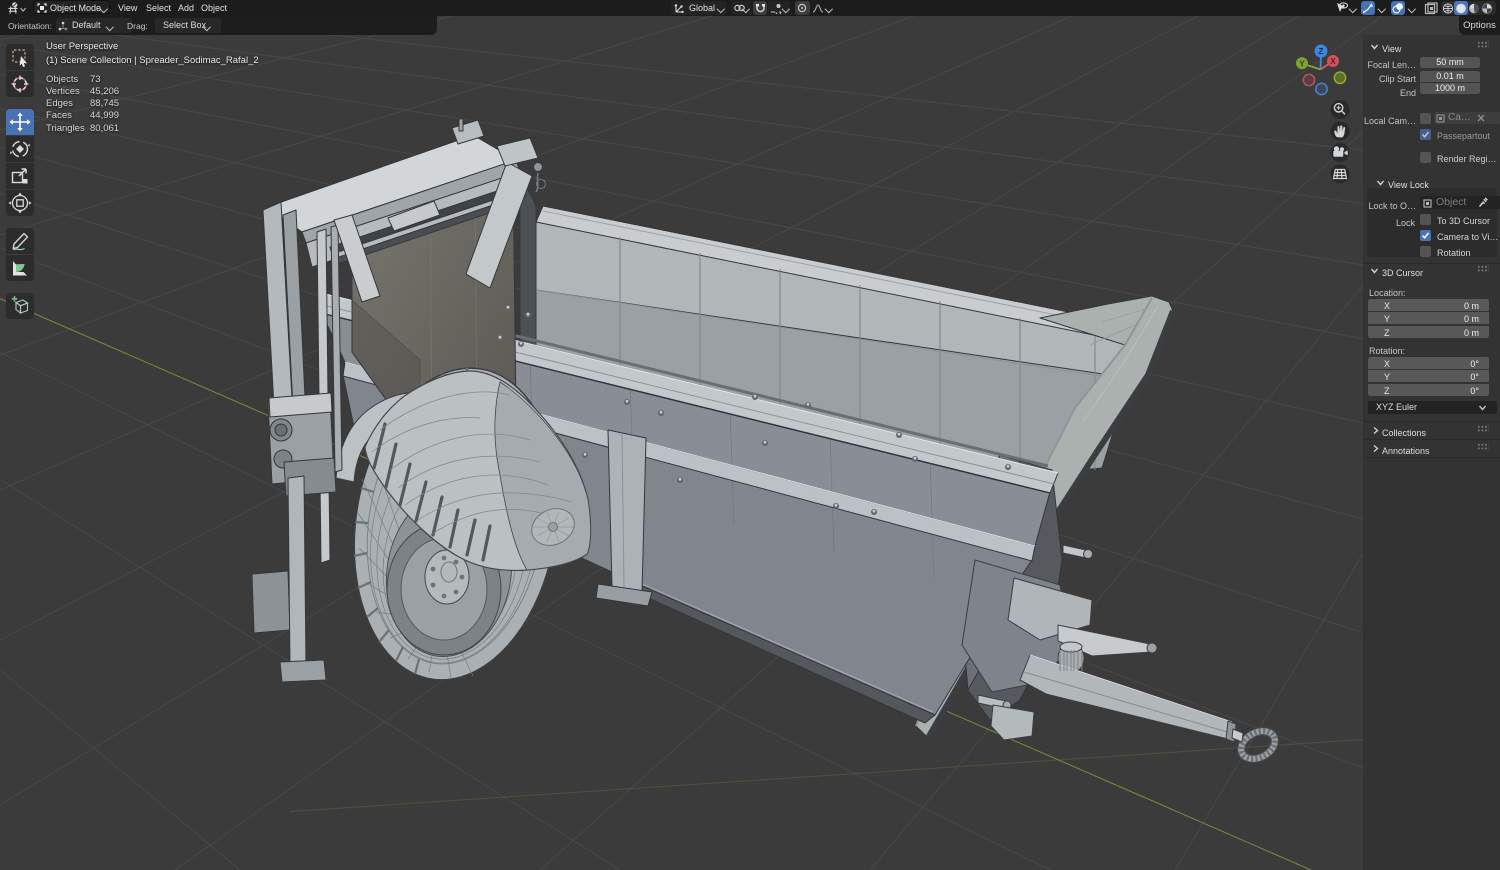 The image size is (1500, 870). I want to click on svg-text: Y, so click(1302, 63).